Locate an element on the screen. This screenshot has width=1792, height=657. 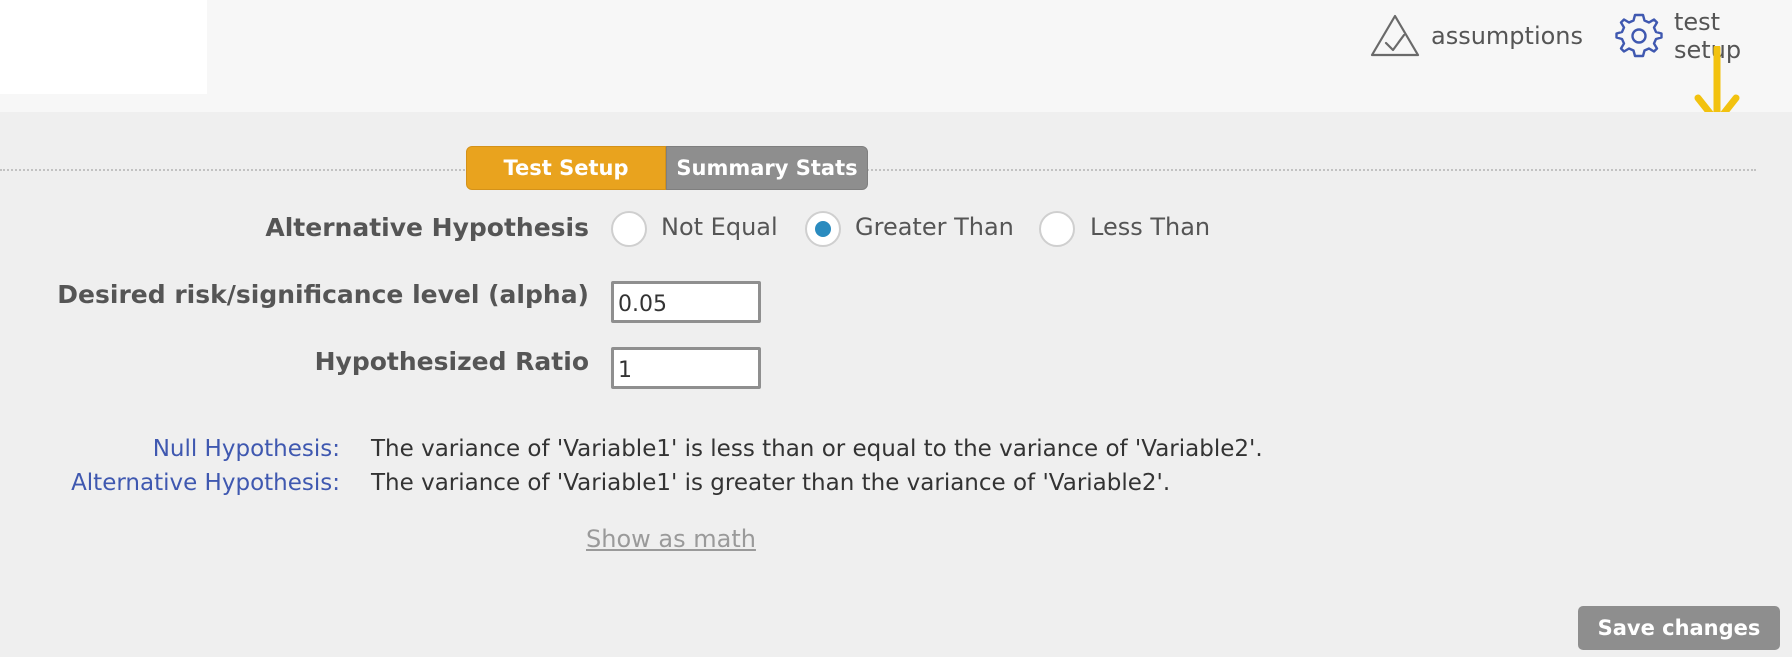
show-as-math-link: Show as math is located at coordinates (671, 539).